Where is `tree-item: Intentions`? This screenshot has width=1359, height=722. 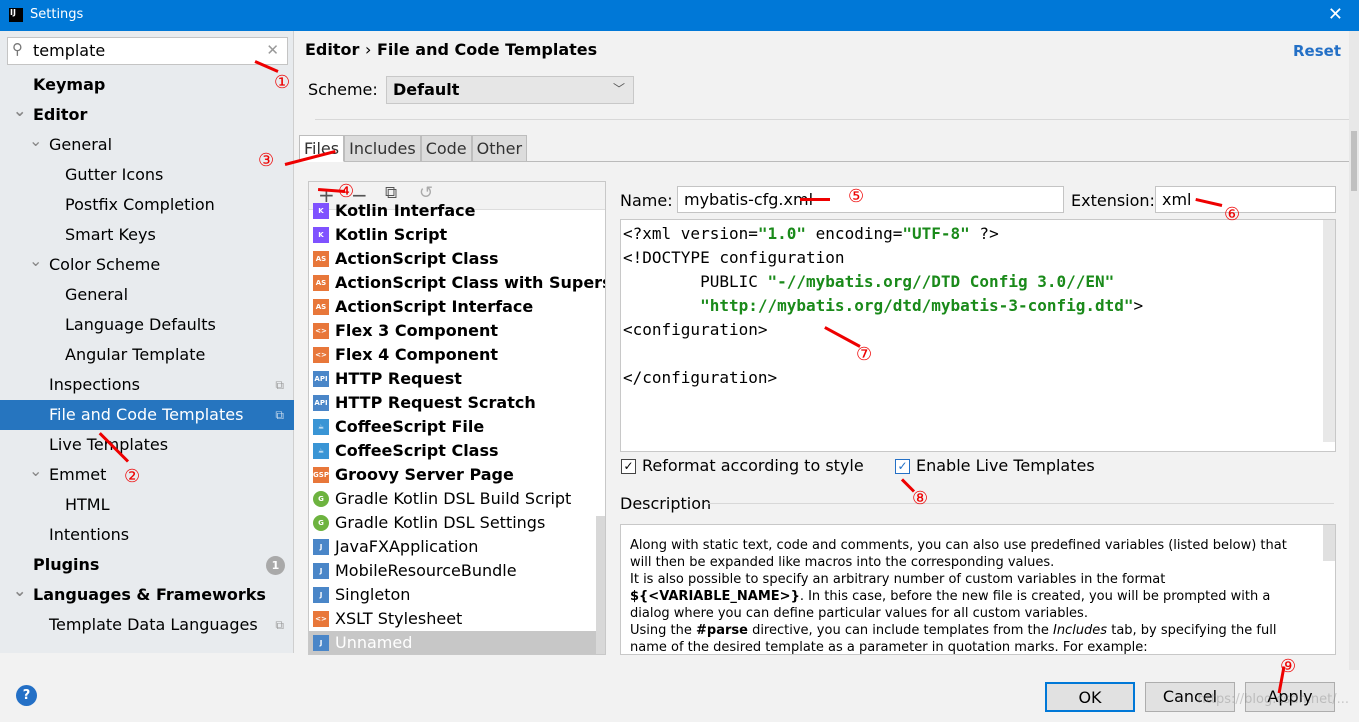
tree-item: Intentions is located at coordinates (147, 535).